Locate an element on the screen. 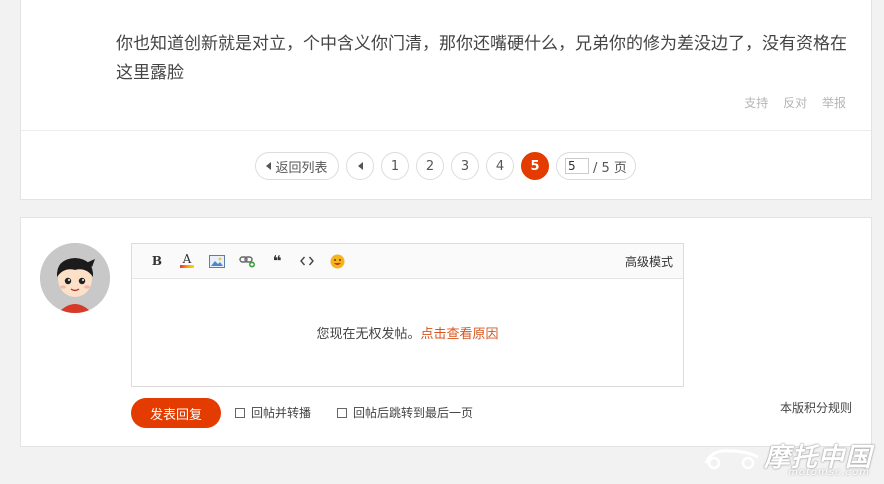 The width and height of the screenshot is (884, 484). avatar is located at coordinates (75, 278).